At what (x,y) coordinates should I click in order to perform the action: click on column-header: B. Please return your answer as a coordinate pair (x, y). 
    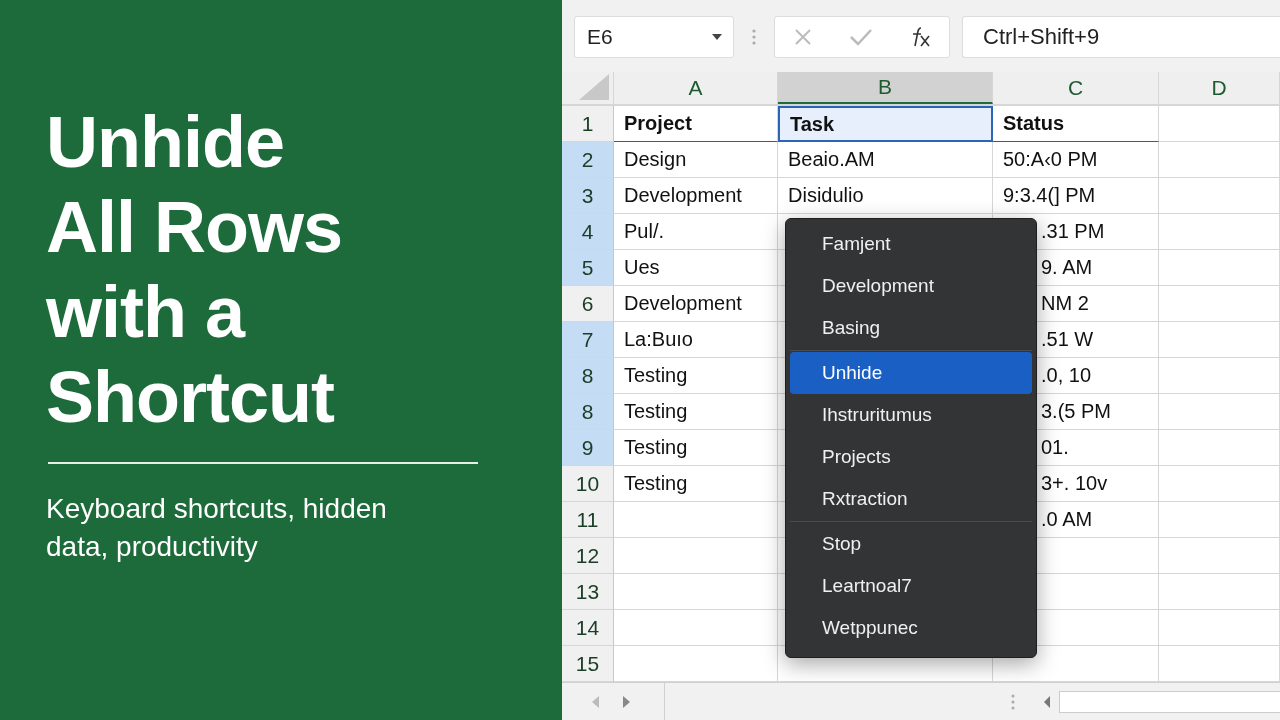
    Looking at the image, I should click on (885, 88).